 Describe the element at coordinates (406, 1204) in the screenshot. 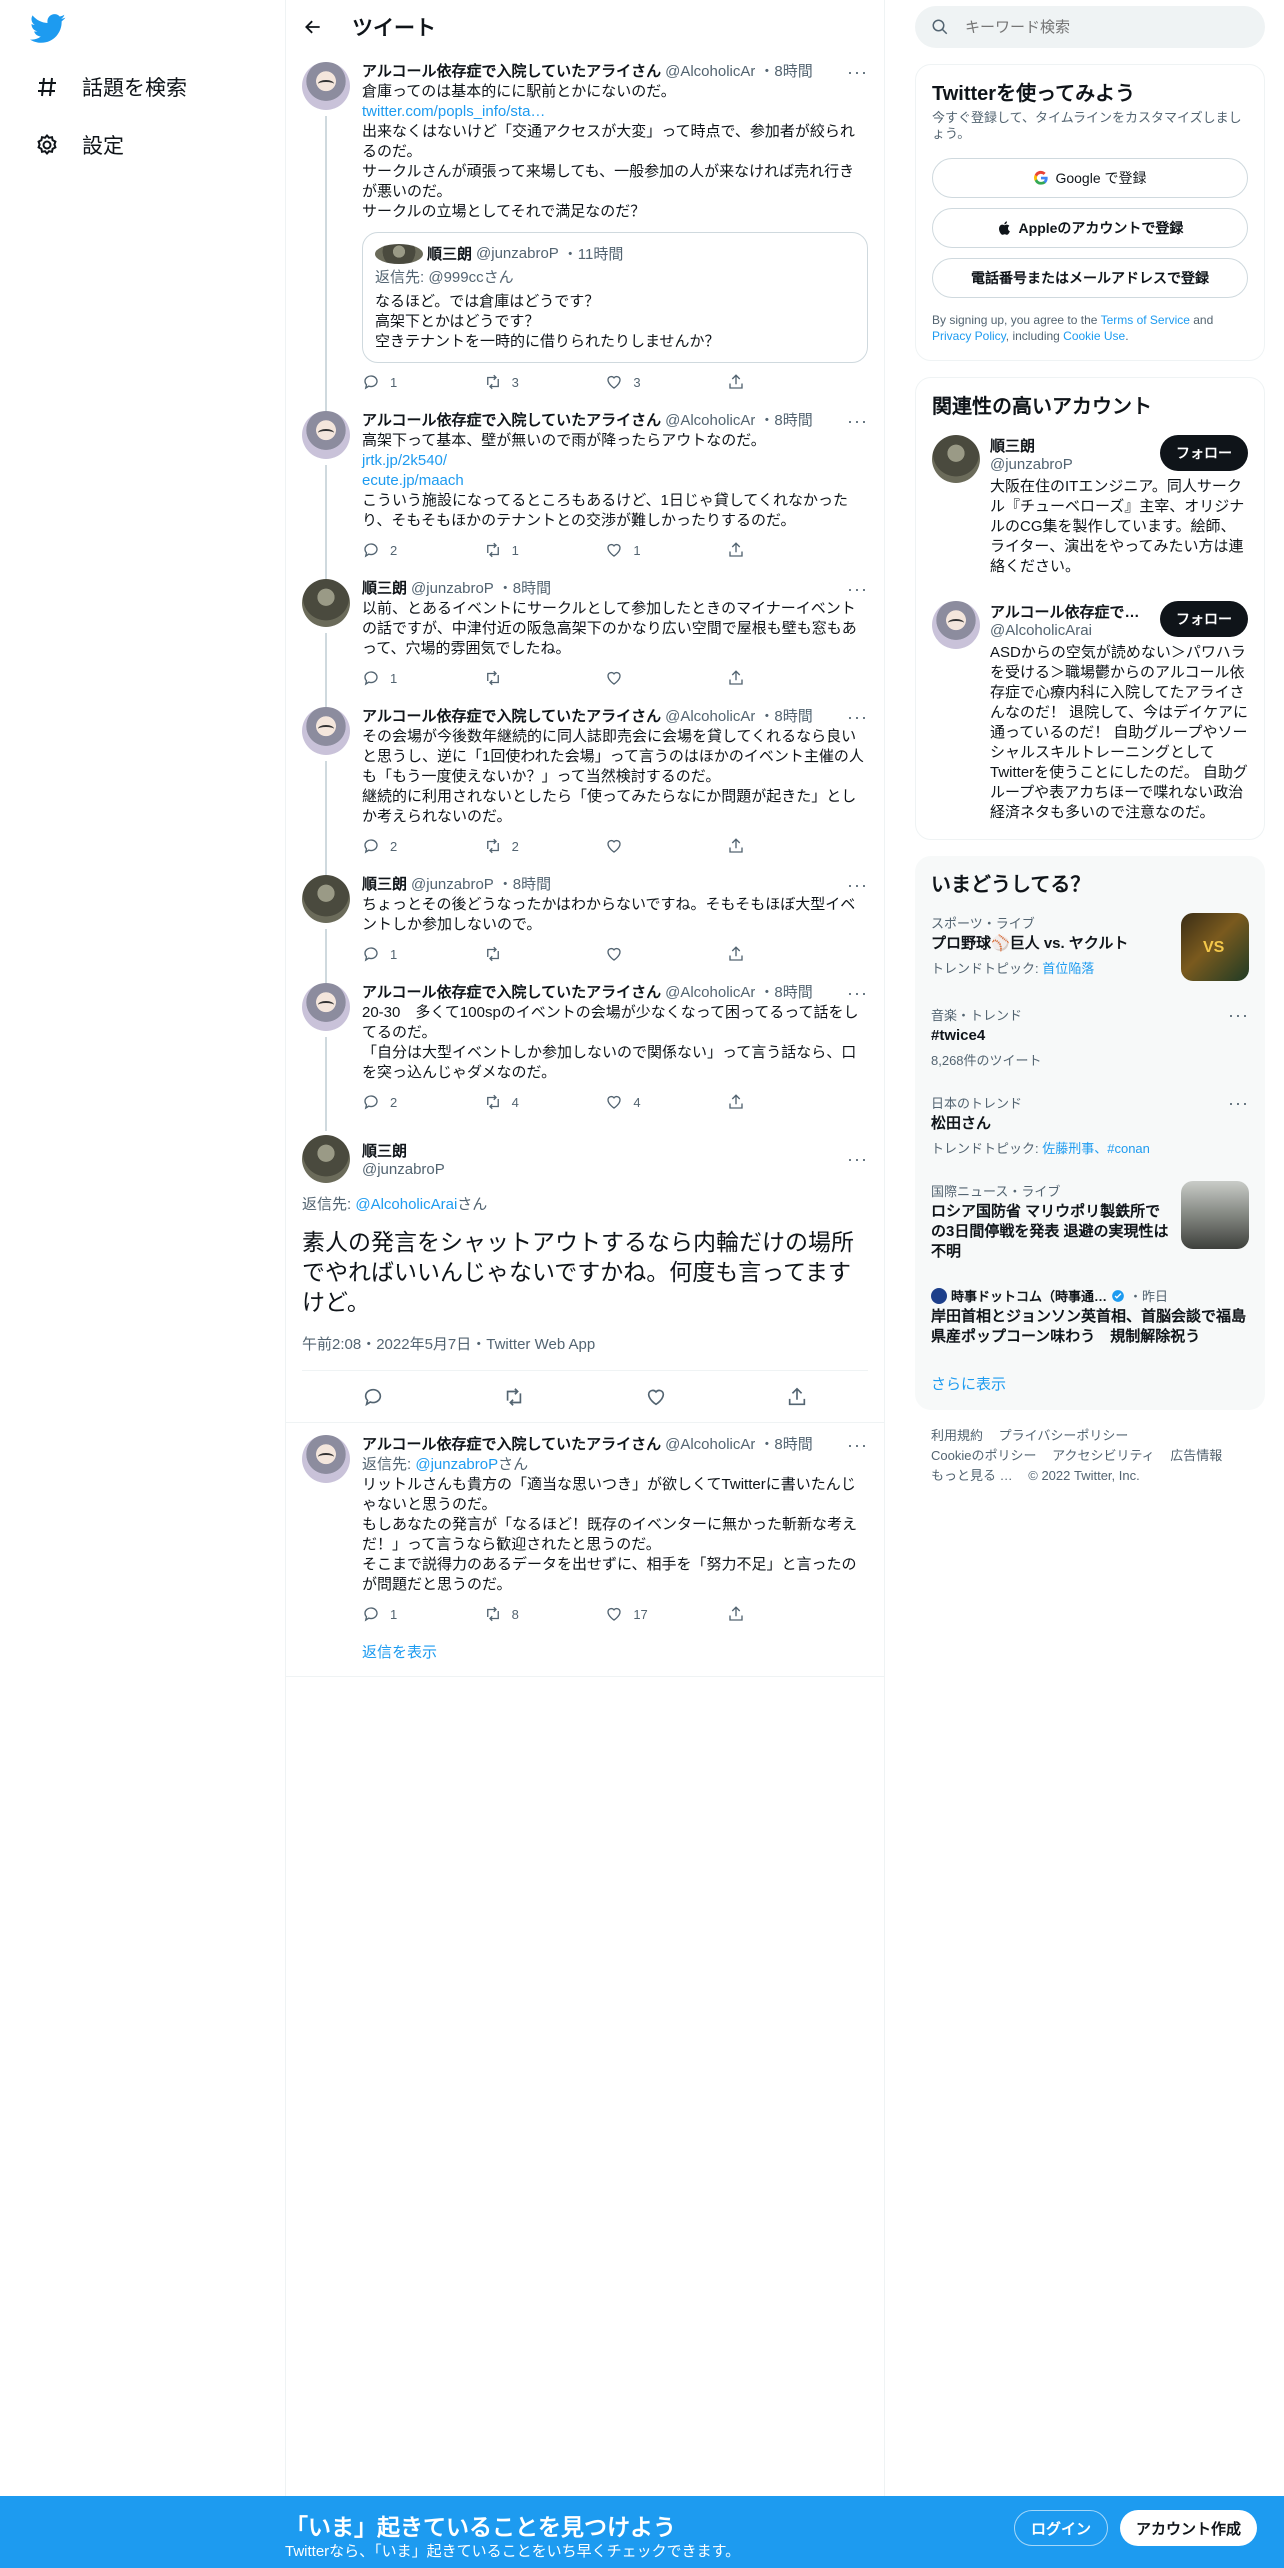

I see `focus-replyto-user: @AlcoholicArai` at that location.